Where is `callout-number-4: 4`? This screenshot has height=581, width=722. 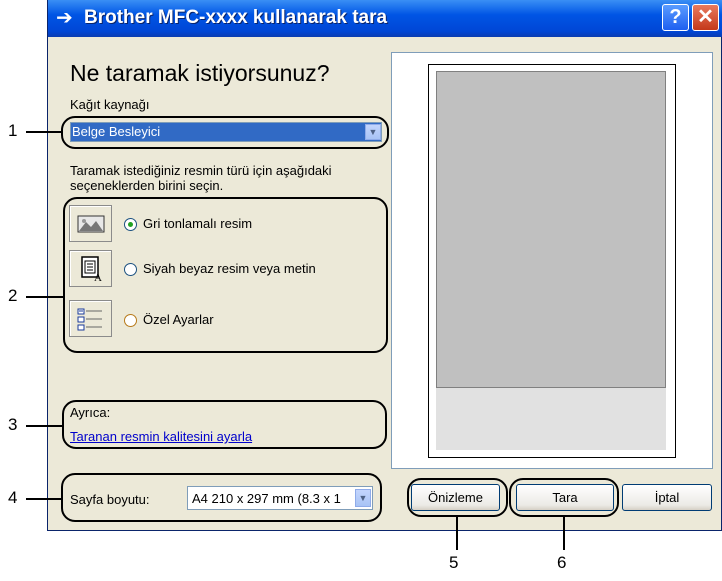
callout-number-4: 4 is located at coordinates (13, 497).